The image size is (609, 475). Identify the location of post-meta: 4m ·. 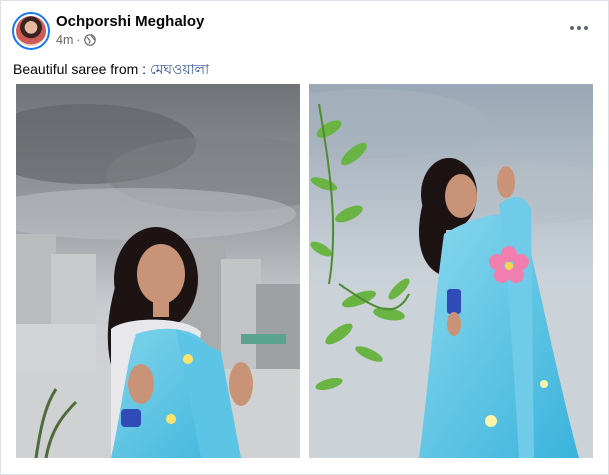
(76, 40).